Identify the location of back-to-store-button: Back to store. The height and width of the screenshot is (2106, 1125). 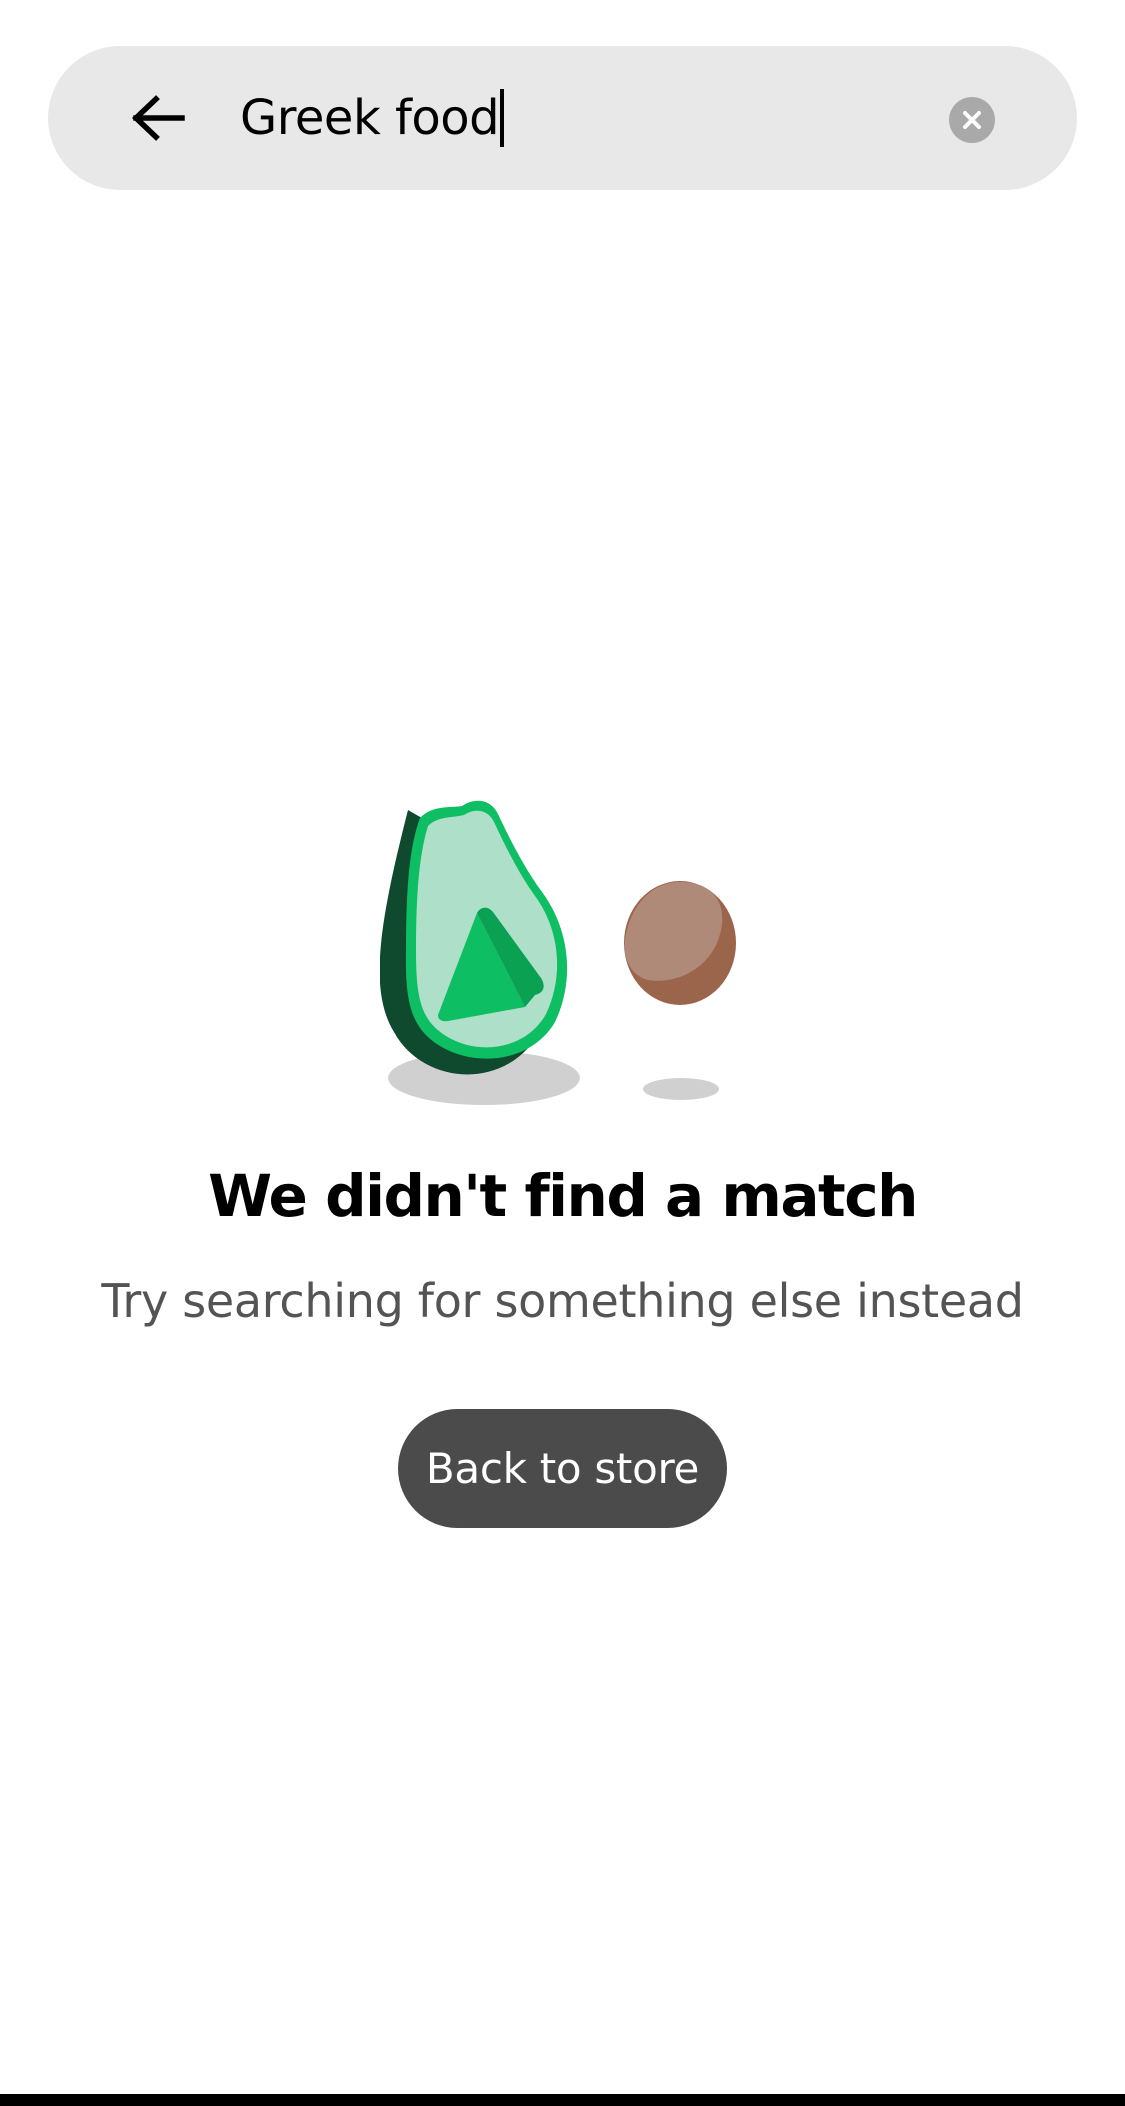
(562, 1468).